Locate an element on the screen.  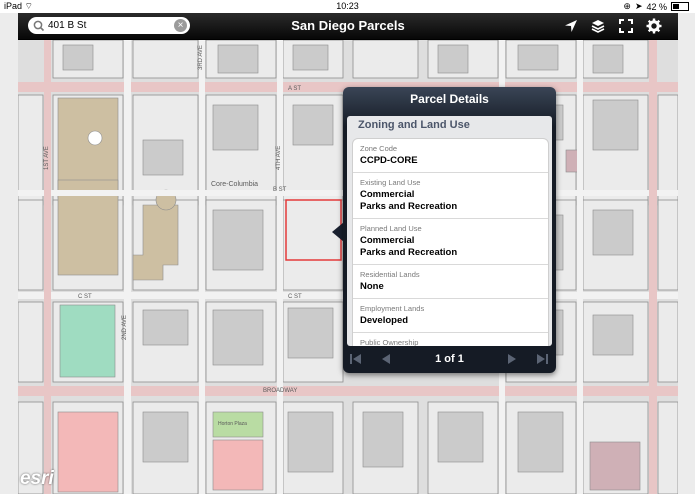
settings-gear-icon is located at coordinates (654, 26).